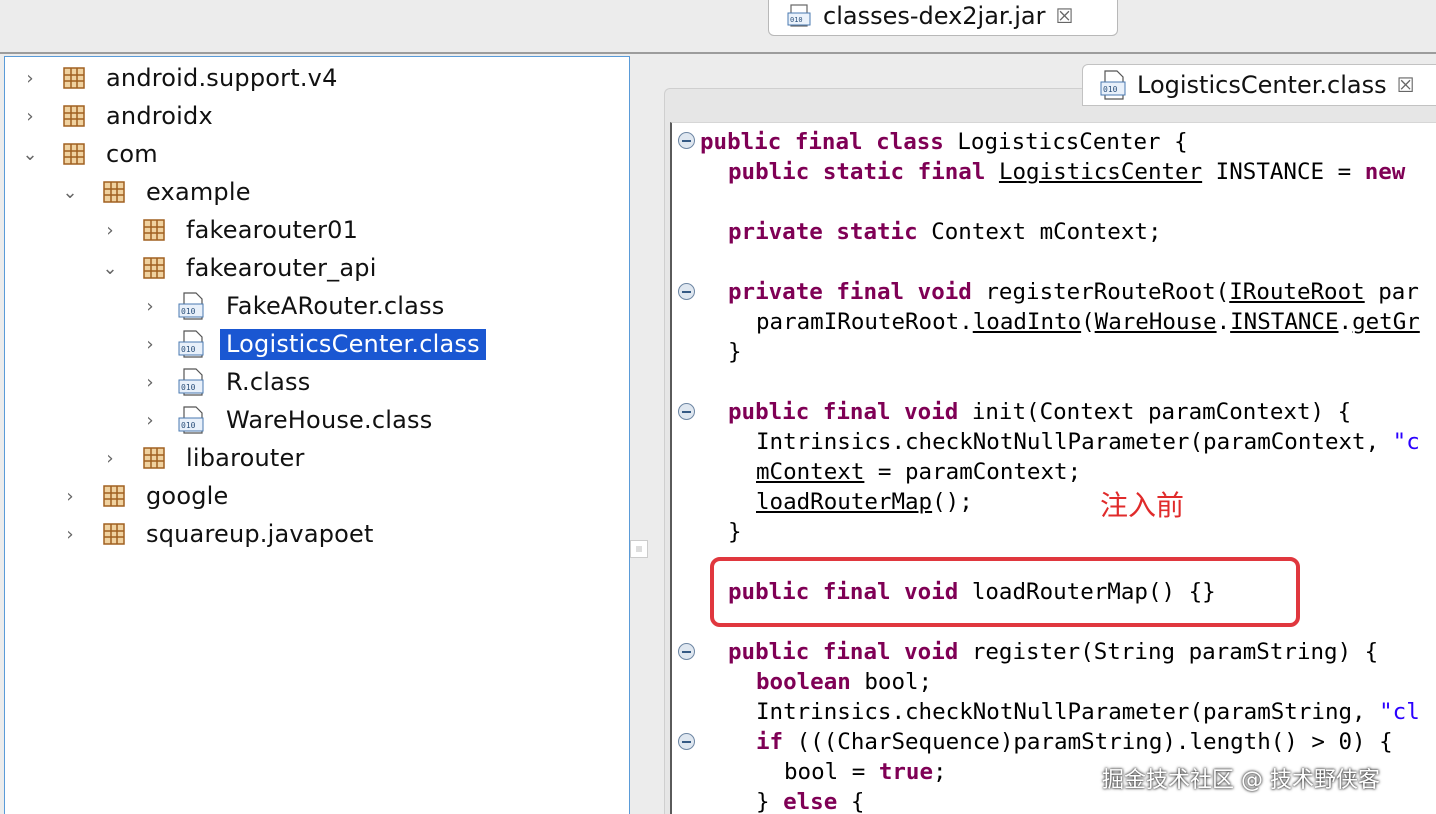  What do you see at coordinates (260, 534) in the screenshot?
I see `tree-item-label: squareup.javapoet` at bounding box center [260, 534].